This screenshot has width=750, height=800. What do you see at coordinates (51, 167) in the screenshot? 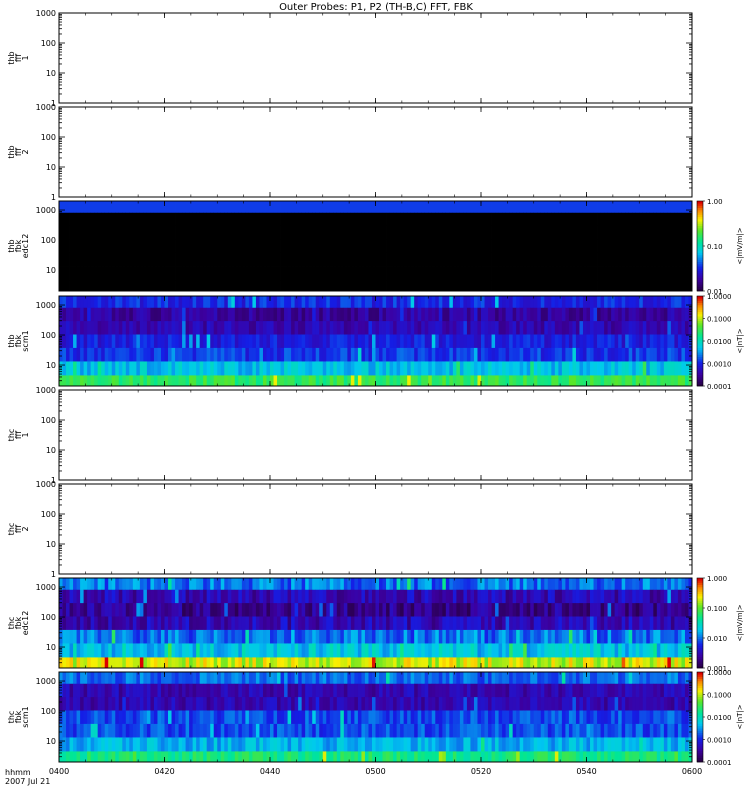
I see `y-tick-label: 10` at bounding box center [51, 167].